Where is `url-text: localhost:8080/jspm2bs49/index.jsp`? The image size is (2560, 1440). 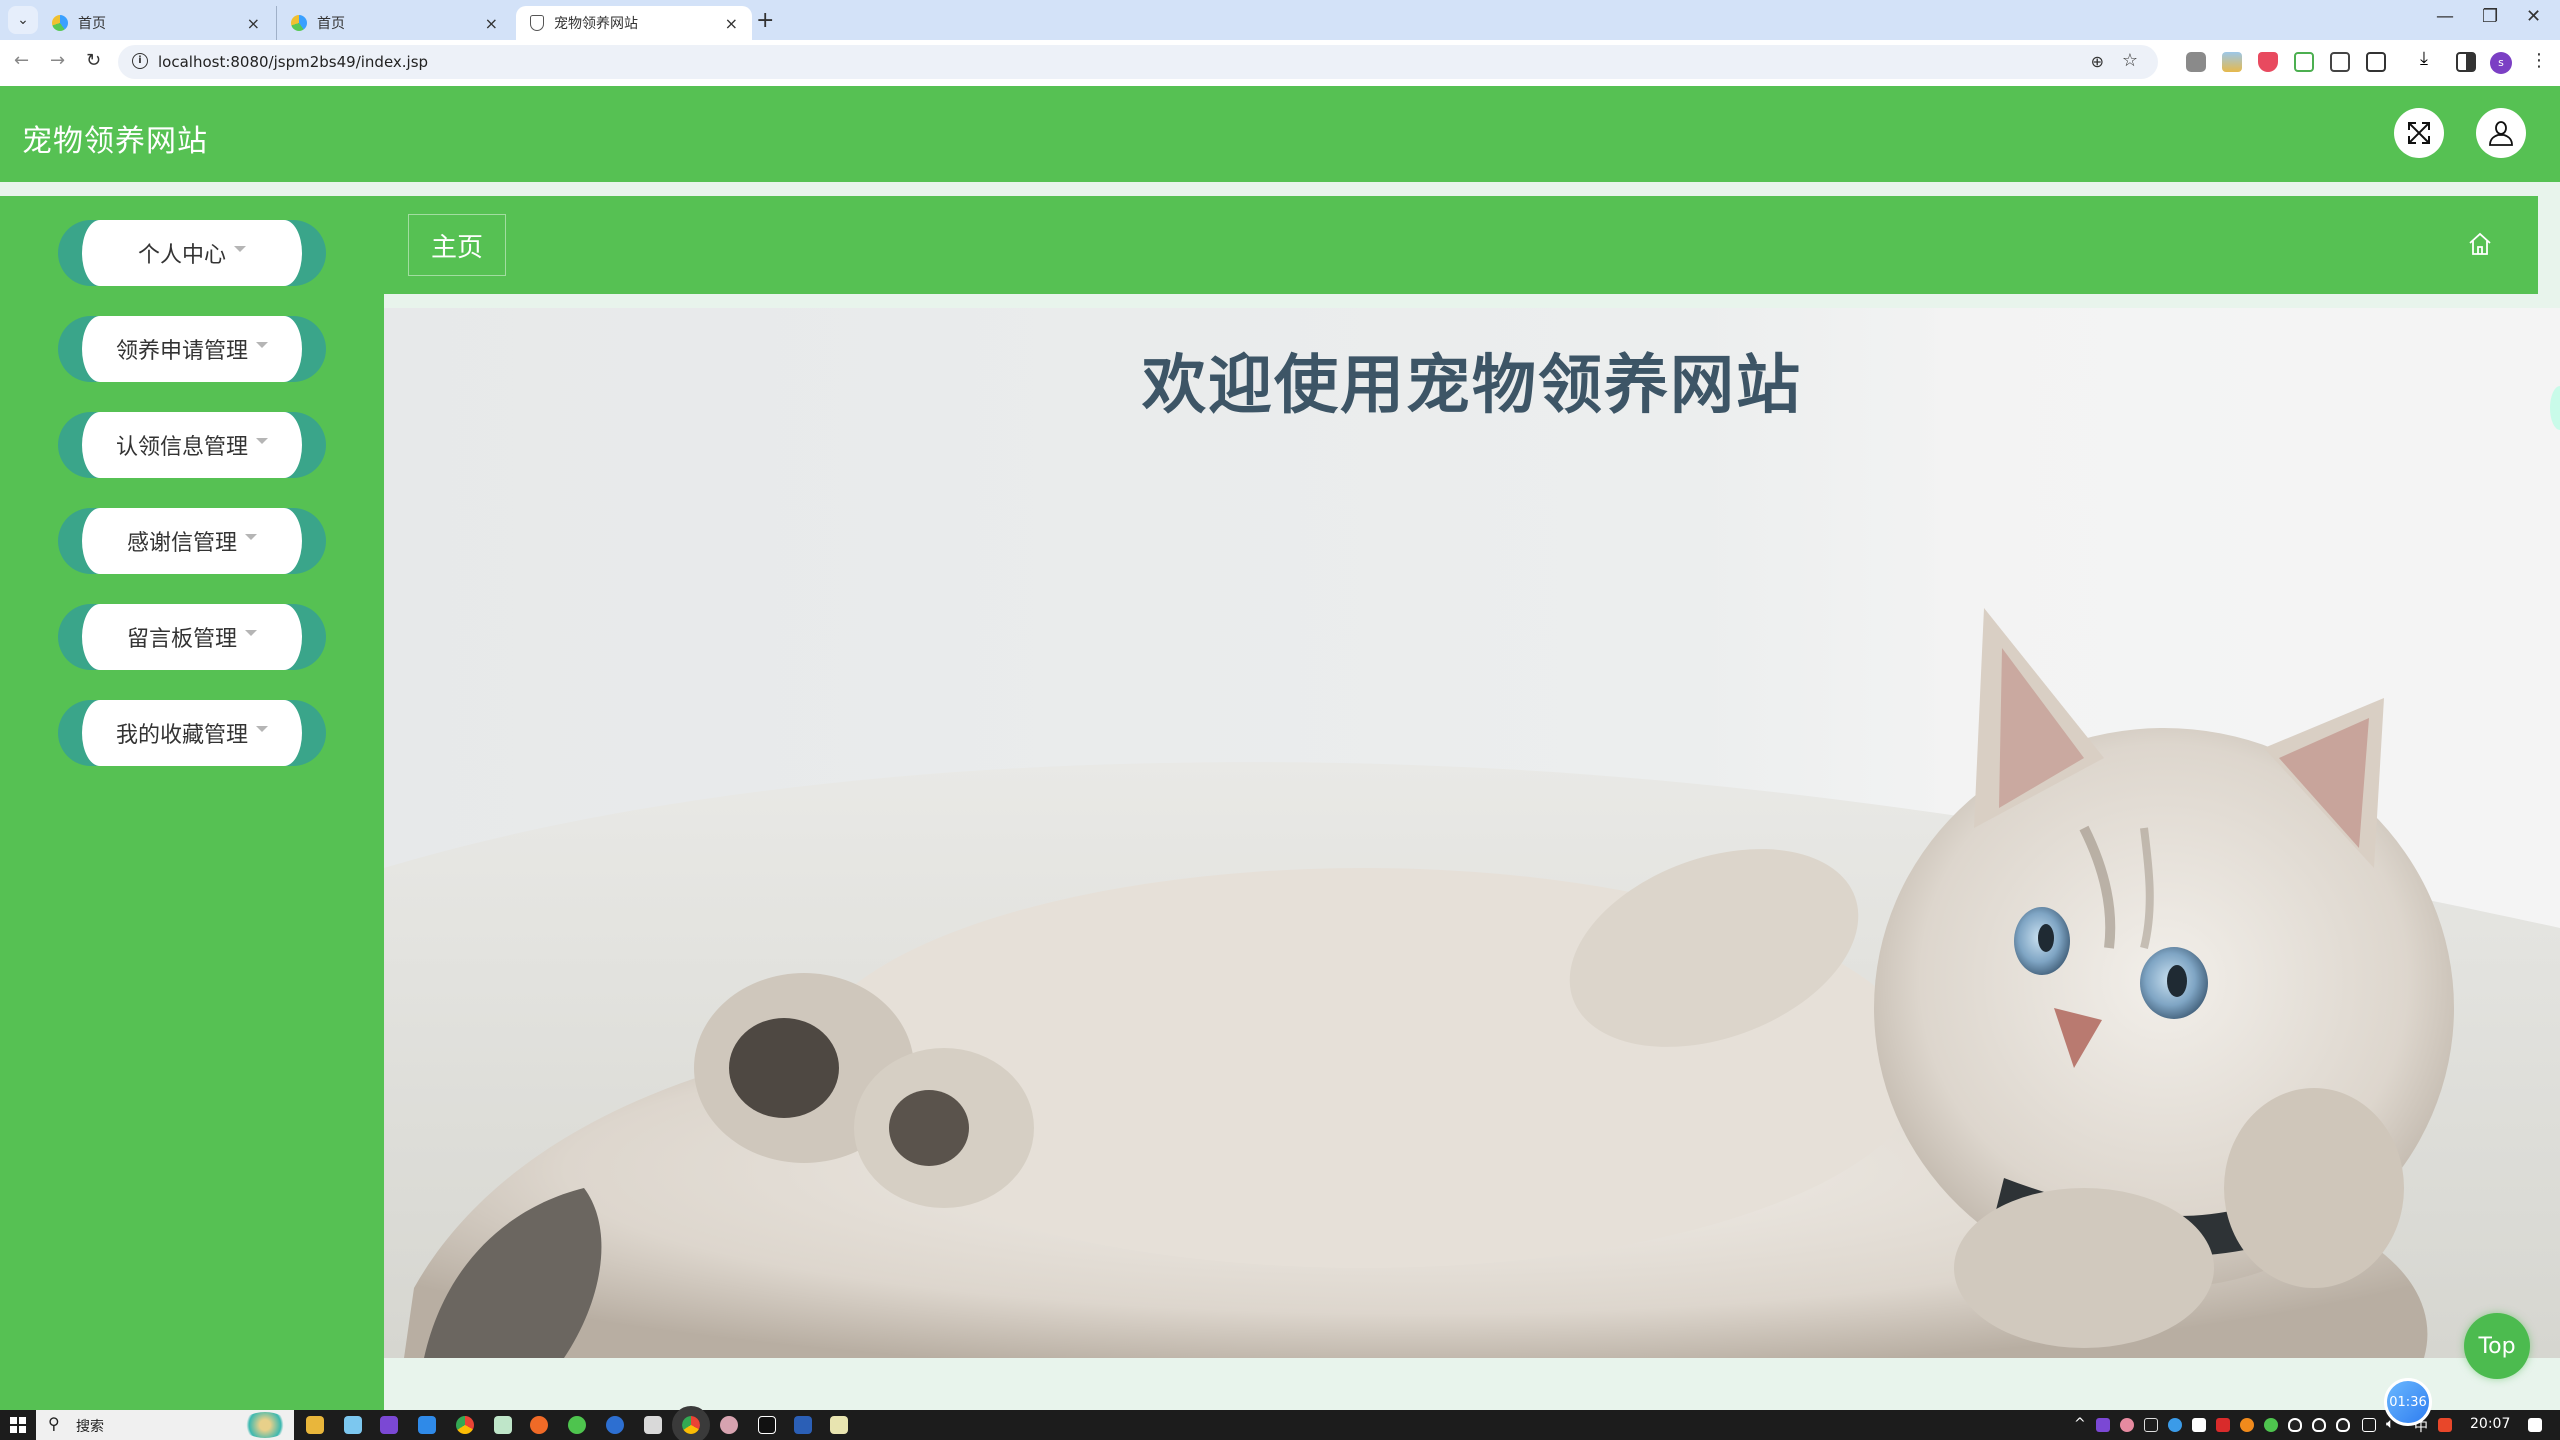 url-text: localhost:8080/jspm2bs49/index.jsp is located at coordinates (293, 62).